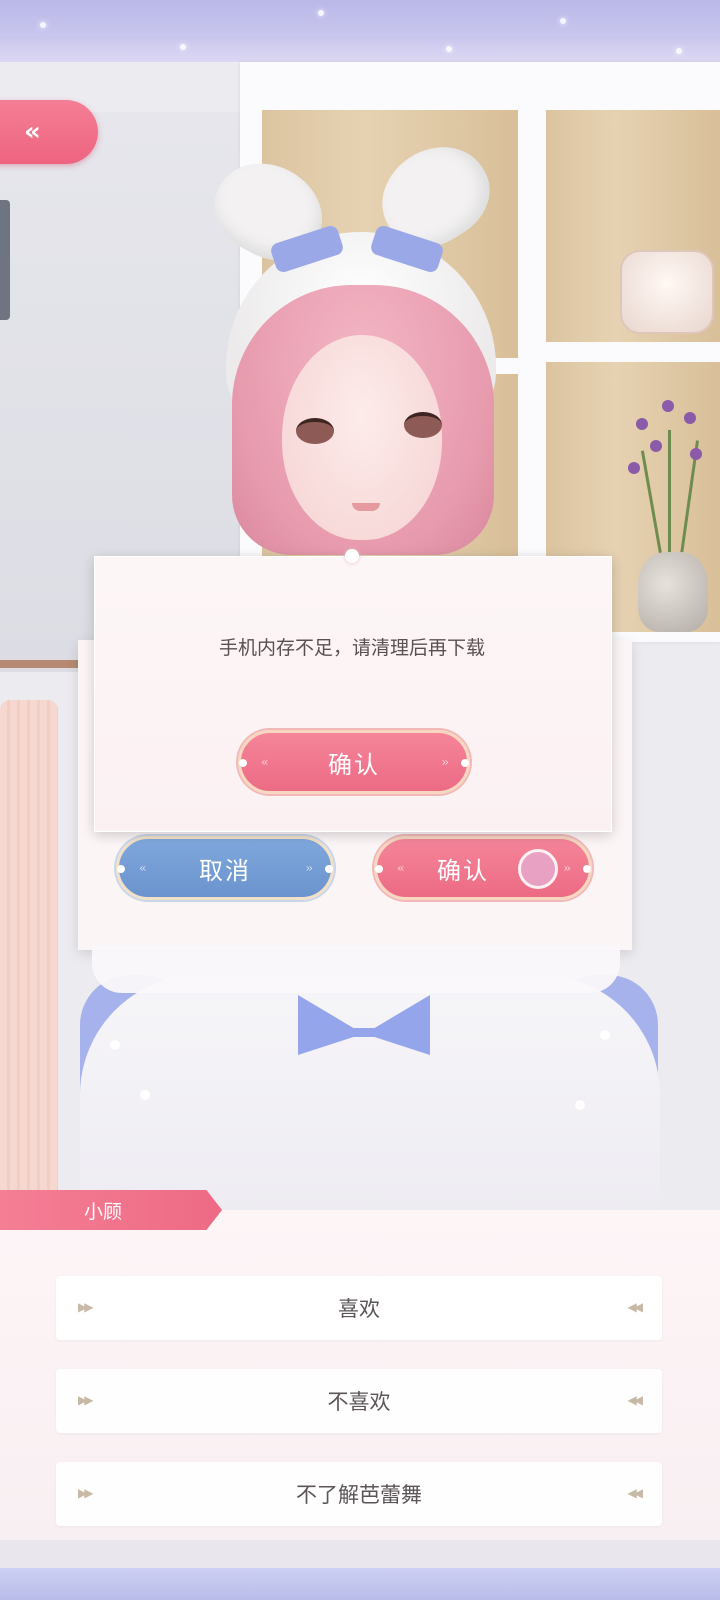 The image size is (720, 1600). Describe the element at coordinates (356, 969) in the screenshot. I see `underlying-dialog-base` at that location.